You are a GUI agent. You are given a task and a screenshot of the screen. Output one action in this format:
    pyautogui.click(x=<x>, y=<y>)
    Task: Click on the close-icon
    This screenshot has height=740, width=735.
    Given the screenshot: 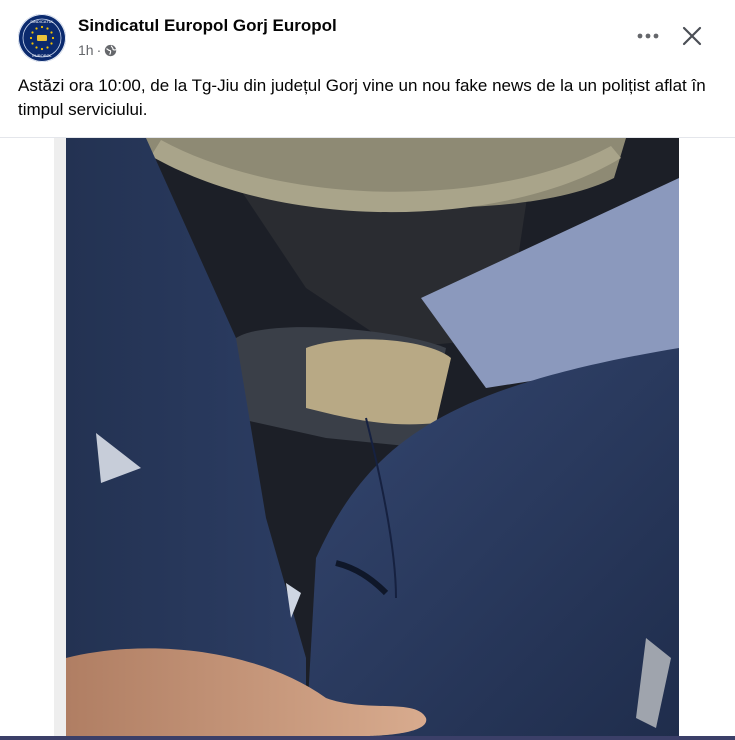 What is the action you would take?
    pyautogui.click(x=692, y=36)
    